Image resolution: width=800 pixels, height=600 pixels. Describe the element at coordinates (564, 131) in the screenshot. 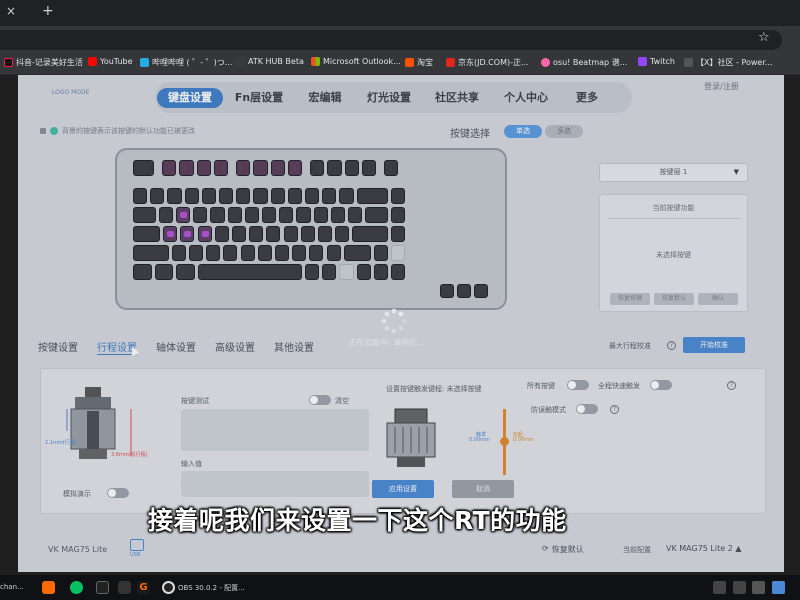

I see `multi-select-button: 多选` at that location.